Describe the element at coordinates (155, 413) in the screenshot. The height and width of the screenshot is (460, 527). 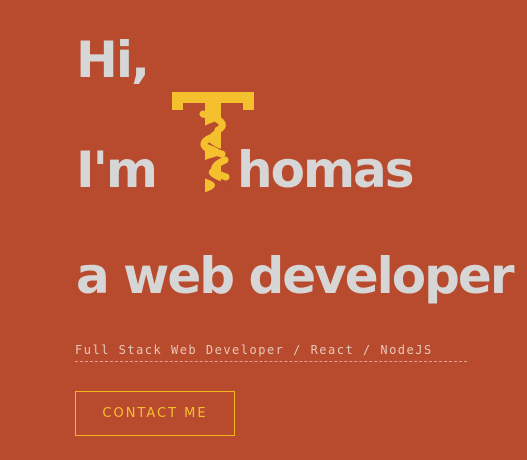
I see `contact-button: CONTACT ME` at that location.